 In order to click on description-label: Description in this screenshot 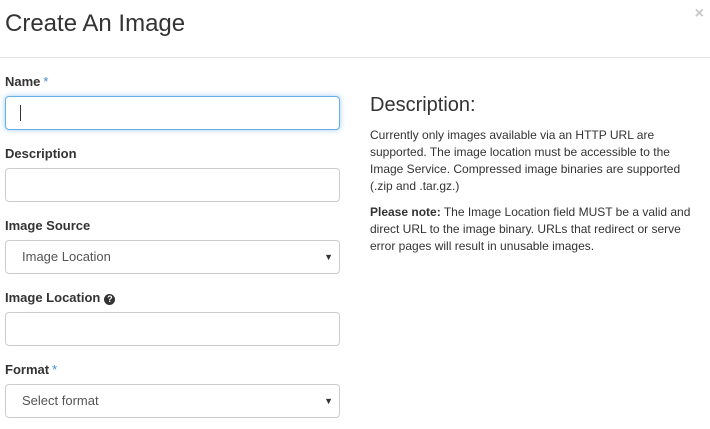, I will do `click(41, 153)`.